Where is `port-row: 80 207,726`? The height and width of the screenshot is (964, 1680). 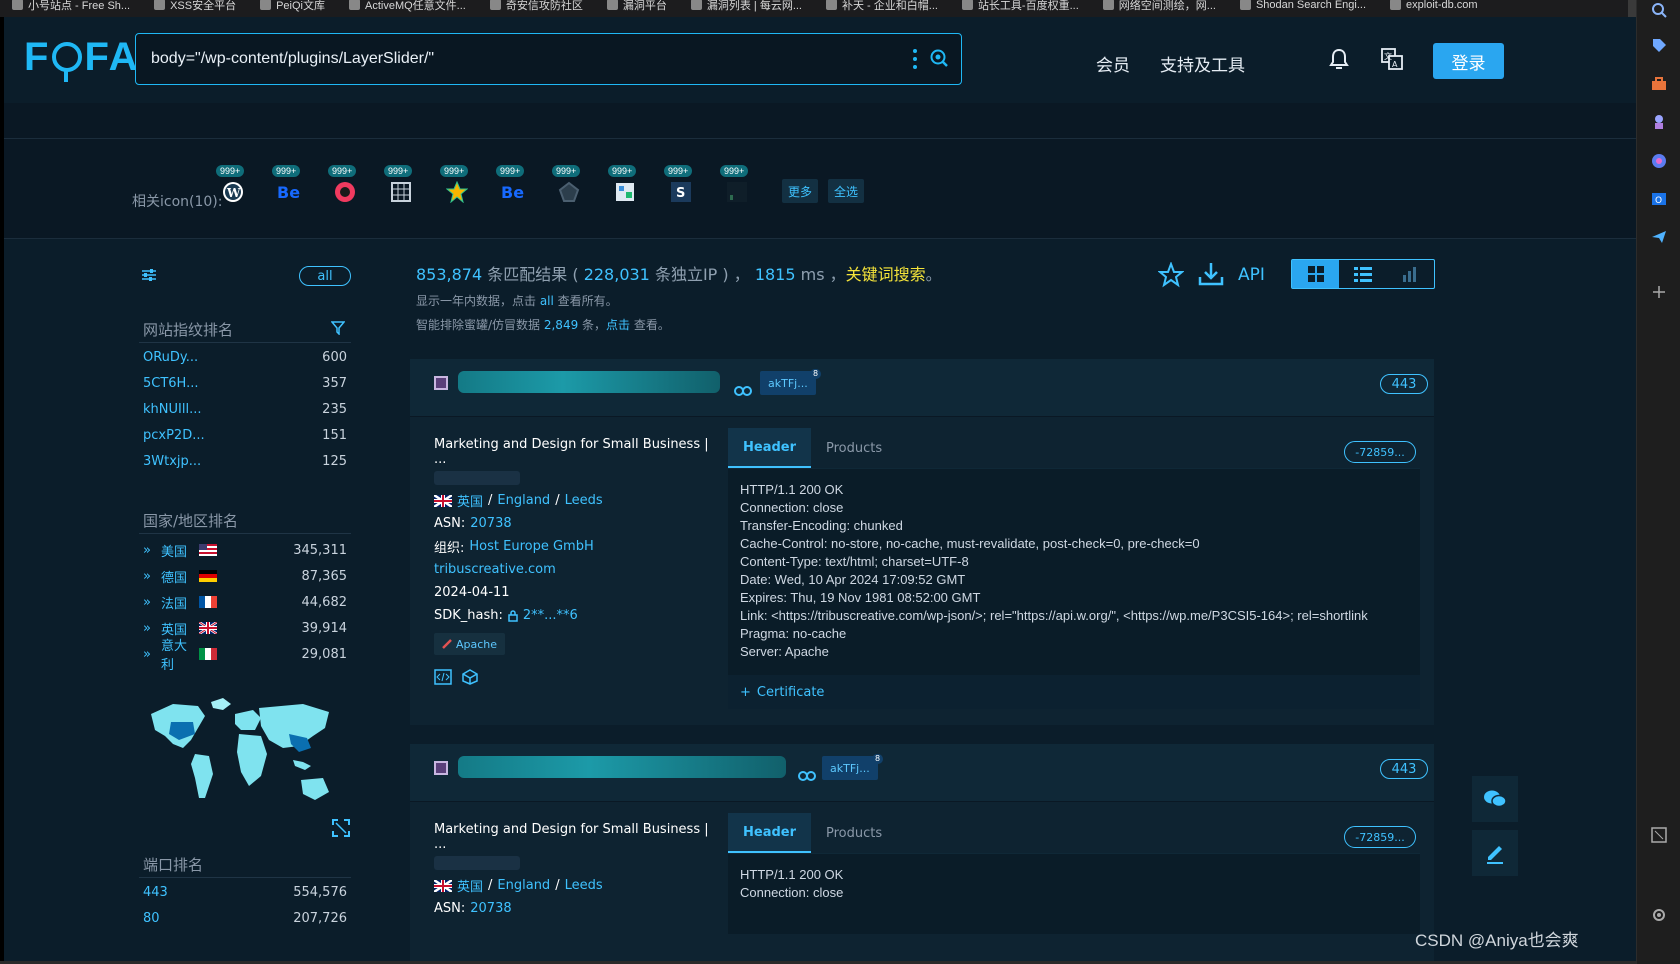
port-row: 80 207,726 is located at coordinates (245, 921).